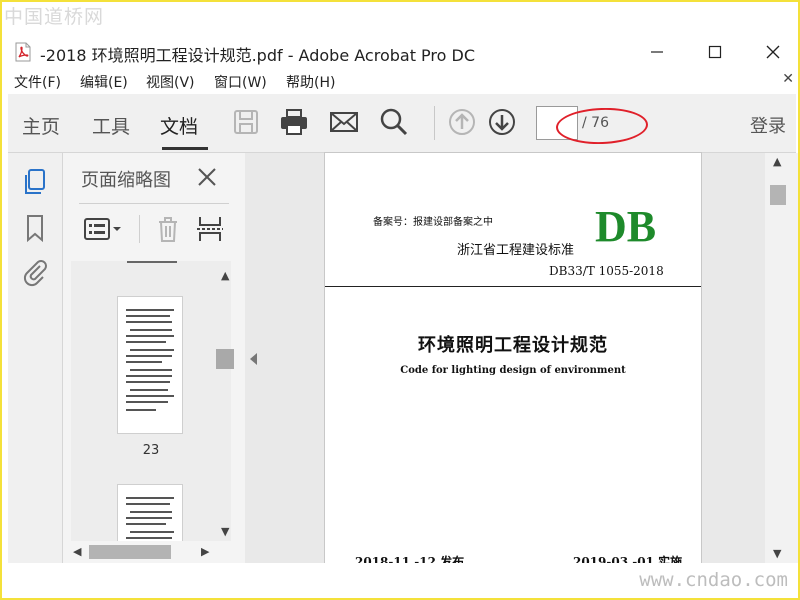 The height and width of the screenshot is (600, 800). Describe the element at coordinates (410, 559) in the screenshot. I see `publish-date: 2018-11 -12 发布` at that location.